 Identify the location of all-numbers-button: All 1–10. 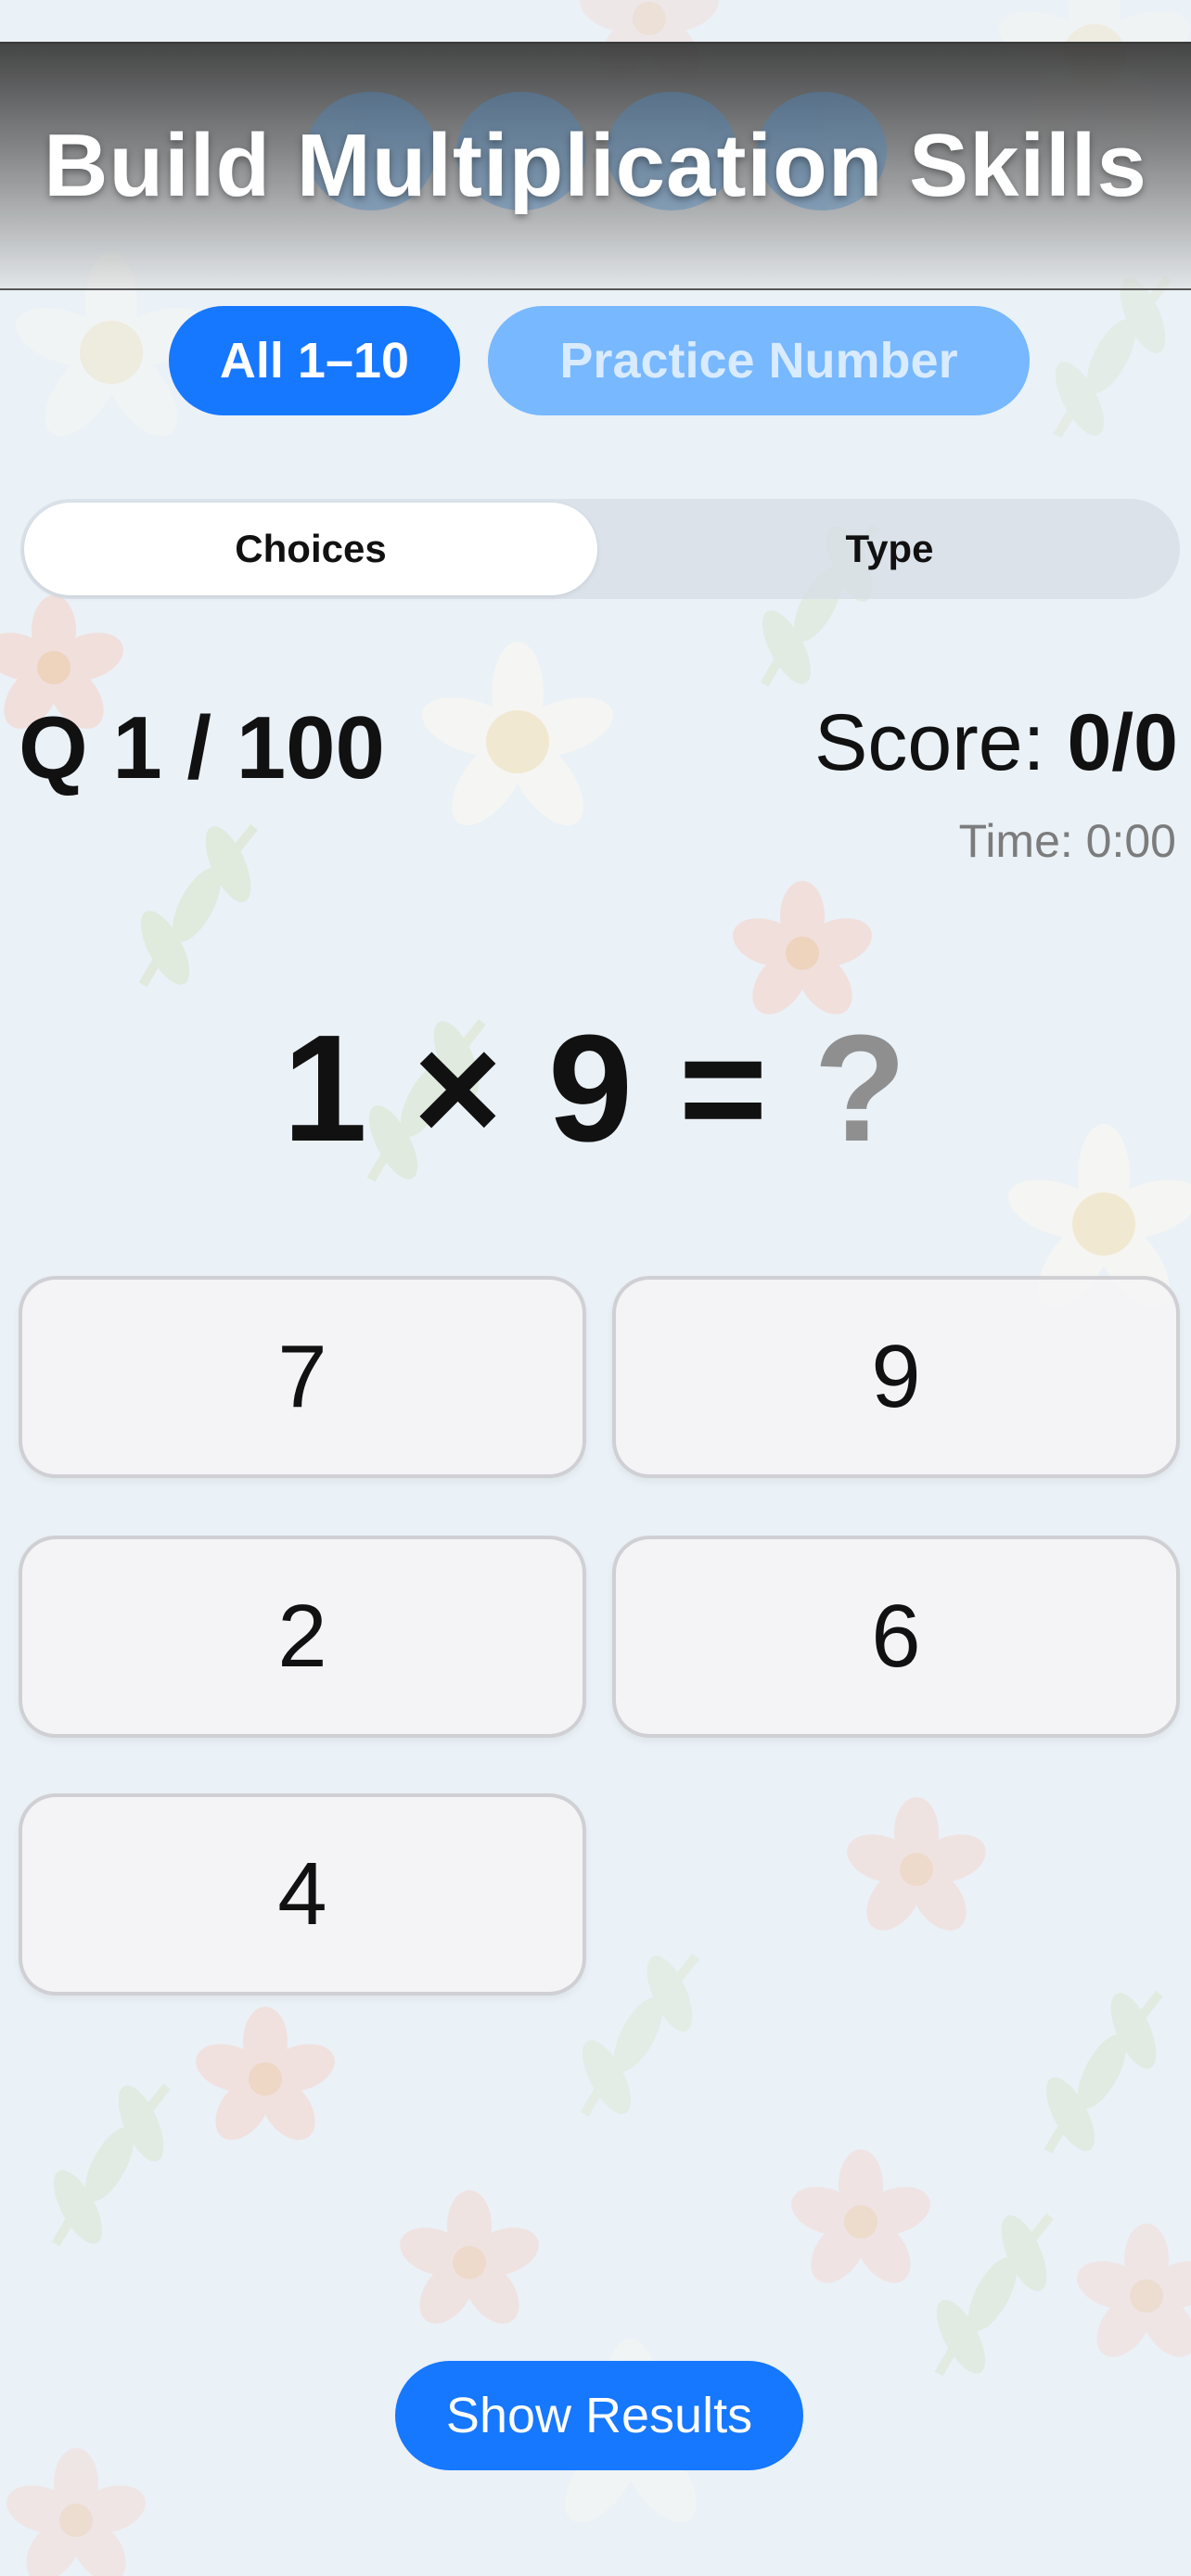
(314, 360).